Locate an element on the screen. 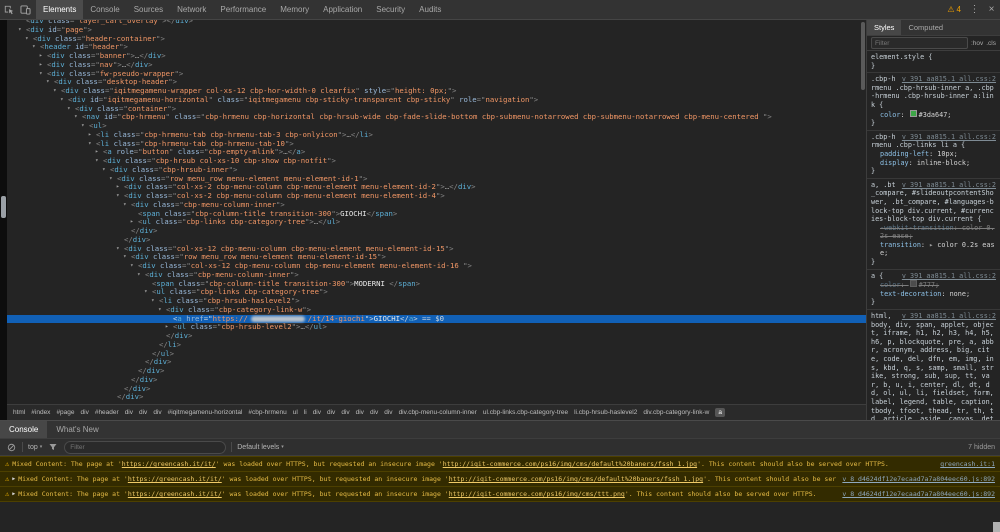 The width and height of the screenshot is (1000, 532). styles-tab-computed: Computed is located at coordinates (925, 27).